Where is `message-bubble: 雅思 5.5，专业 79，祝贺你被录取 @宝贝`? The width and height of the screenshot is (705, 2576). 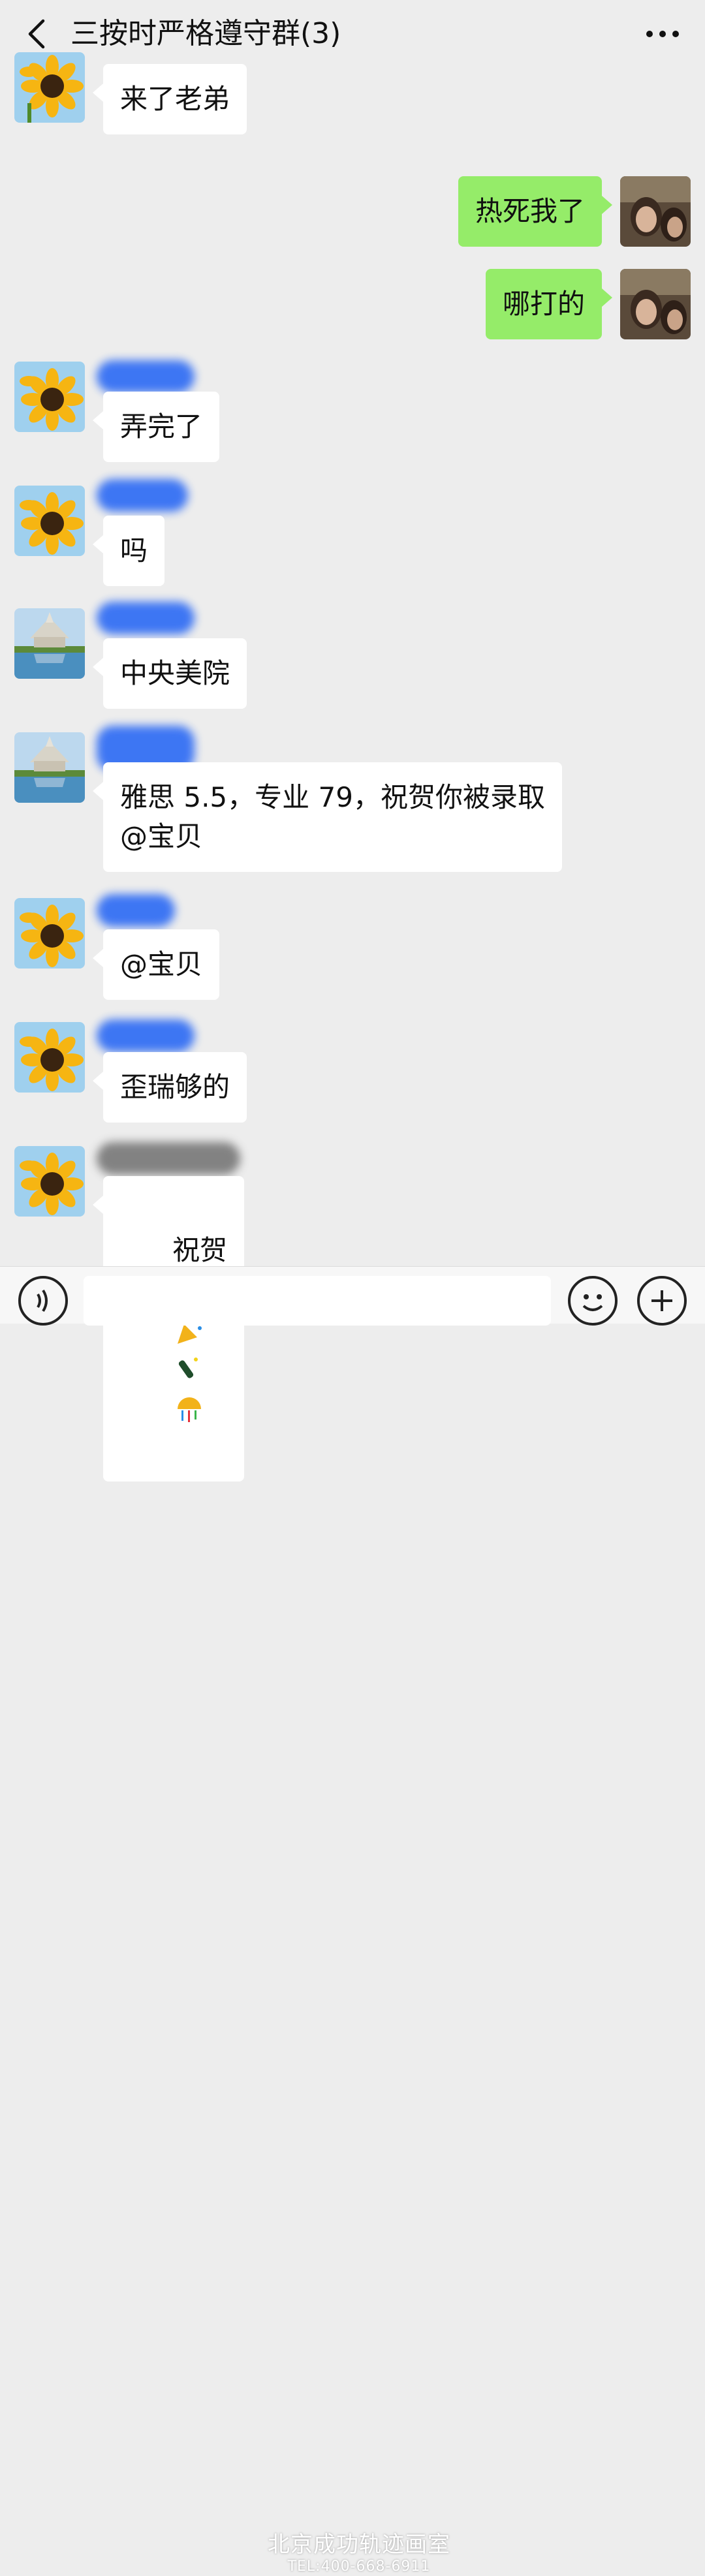 message-bubble: 雅思 5.5，专业 79，祝贺你被录取 @宝贝 is located at coordinates (327, 817).